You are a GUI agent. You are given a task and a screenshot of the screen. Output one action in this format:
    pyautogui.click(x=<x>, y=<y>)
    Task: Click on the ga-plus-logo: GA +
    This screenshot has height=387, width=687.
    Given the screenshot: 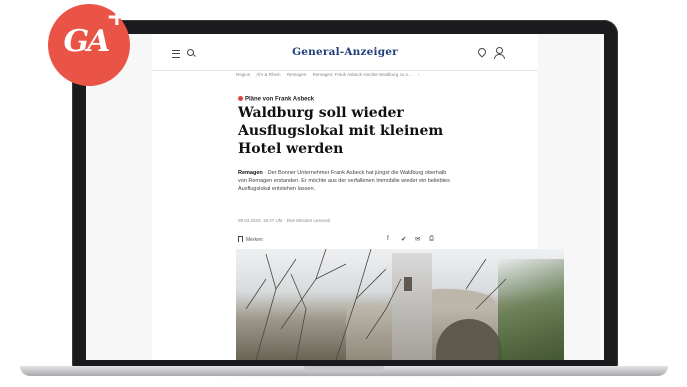 What is the action you would take?
    pyautogui.click(x=89, y=44)
    